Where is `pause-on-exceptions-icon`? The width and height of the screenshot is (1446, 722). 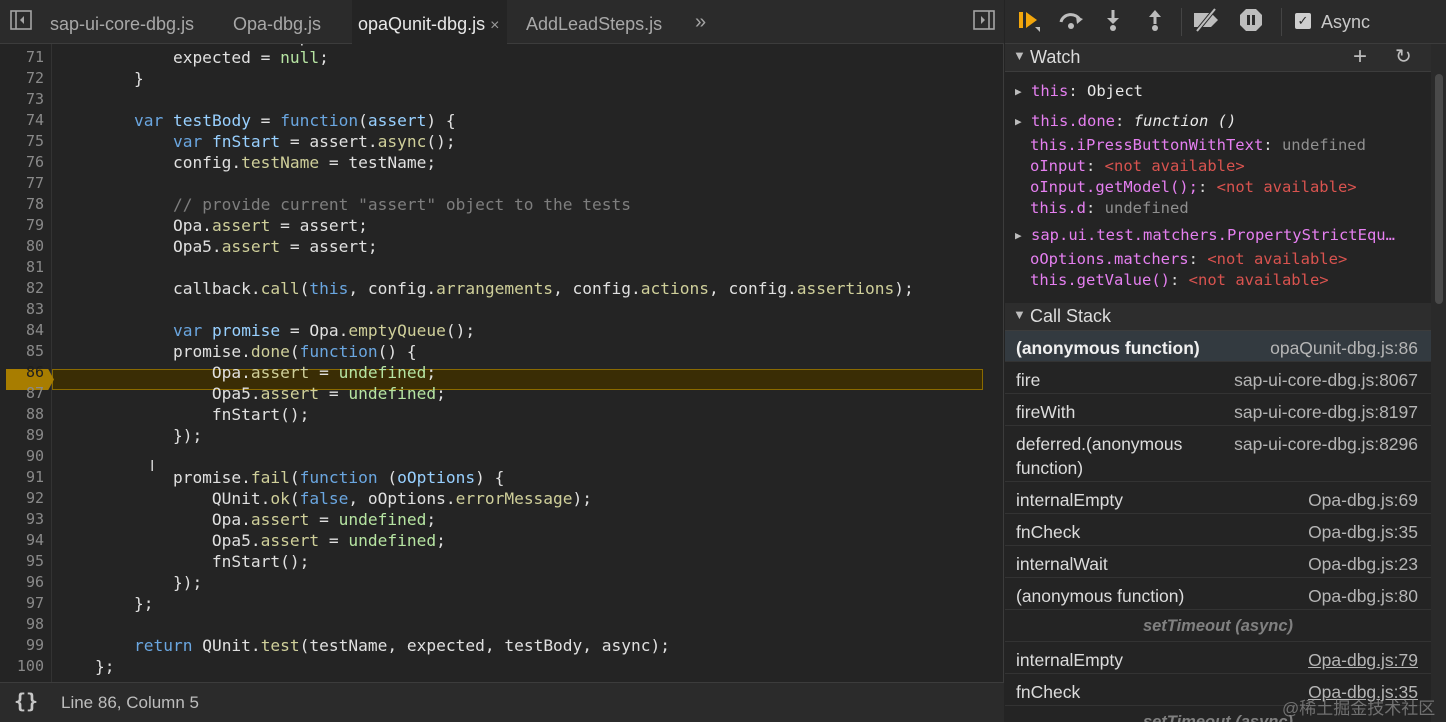 pause-on-exceptions-icon is located at coordinates (1251, 22).